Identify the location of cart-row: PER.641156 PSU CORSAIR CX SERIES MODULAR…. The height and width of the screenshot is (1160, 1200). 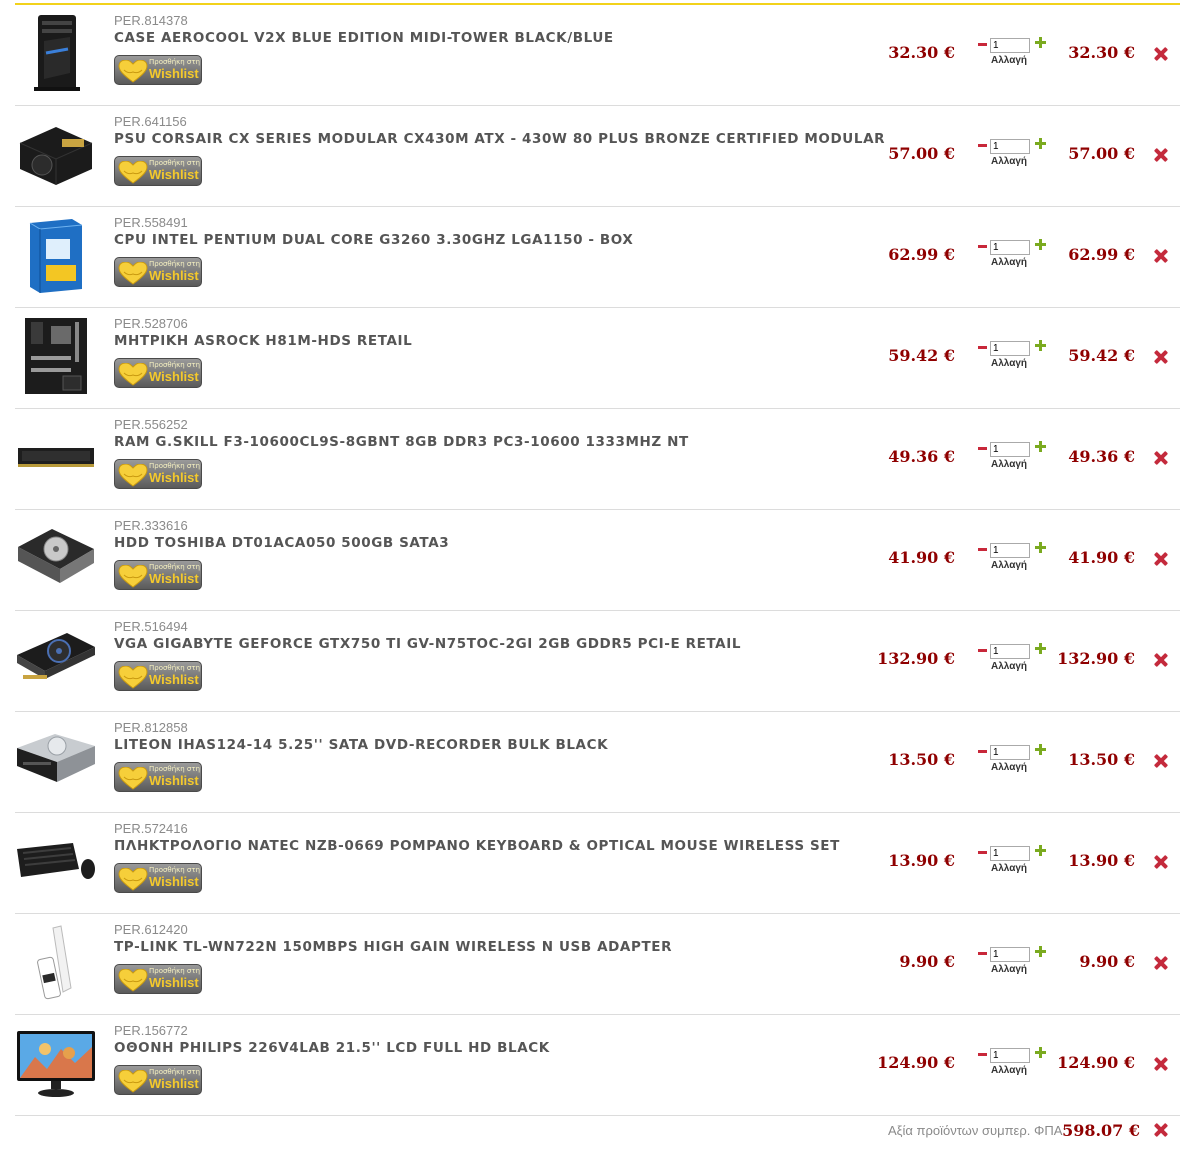
(597, 156).